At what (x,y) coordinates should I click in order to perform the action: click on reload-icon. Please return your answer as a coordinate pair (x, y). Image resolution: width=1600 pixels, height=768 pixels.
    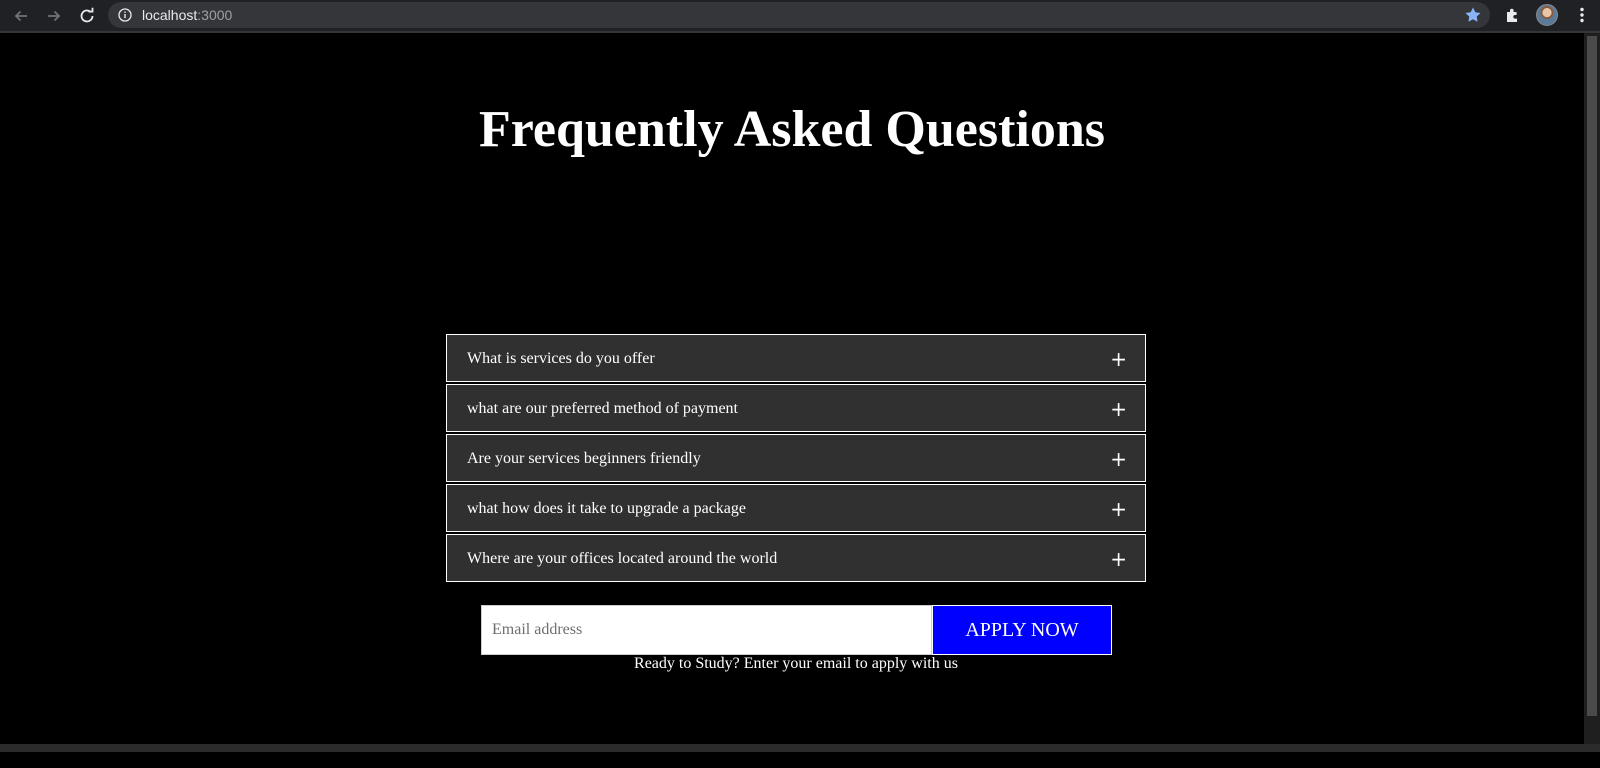
    Looking at the image, I should click on (87, 15).